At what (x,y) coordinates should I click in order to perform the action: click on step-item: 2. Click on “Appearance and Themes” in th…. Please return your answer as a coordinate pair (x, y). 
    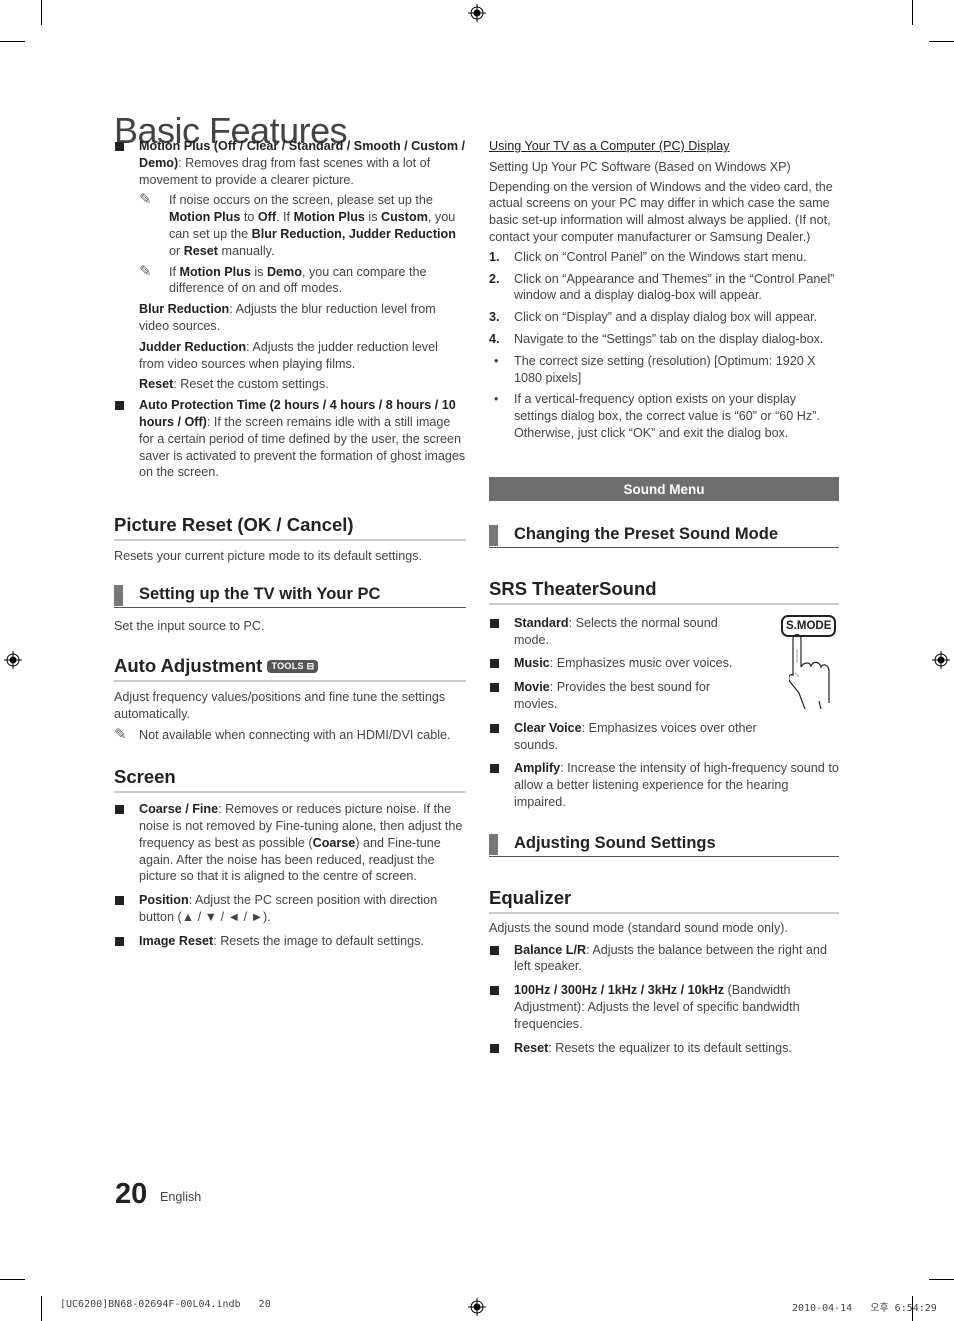
    Looking at the image, I should click on (662, 287).